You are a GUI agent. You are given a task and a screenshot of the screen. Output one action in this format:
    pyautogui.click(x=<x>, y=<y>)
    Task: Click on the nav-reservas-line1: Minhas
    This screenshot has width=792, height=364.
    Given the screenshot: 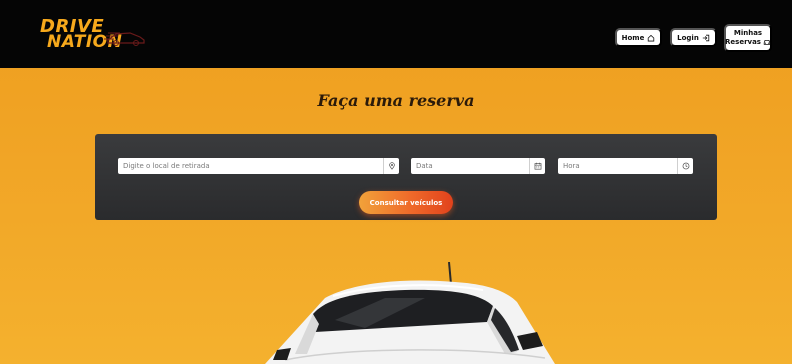 What is the action you would take?
    pyautogui.click(x=748, y=32)
    